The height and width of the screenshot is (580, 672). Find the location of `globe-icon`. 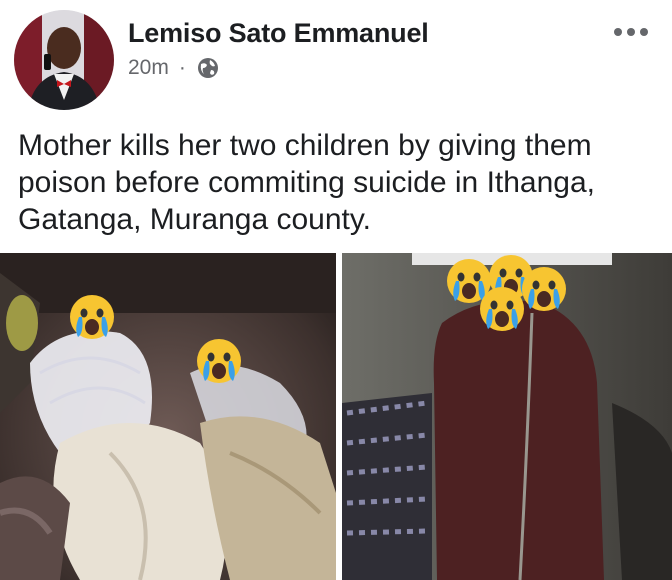

globe-icon is located at coordinates (208, 68).